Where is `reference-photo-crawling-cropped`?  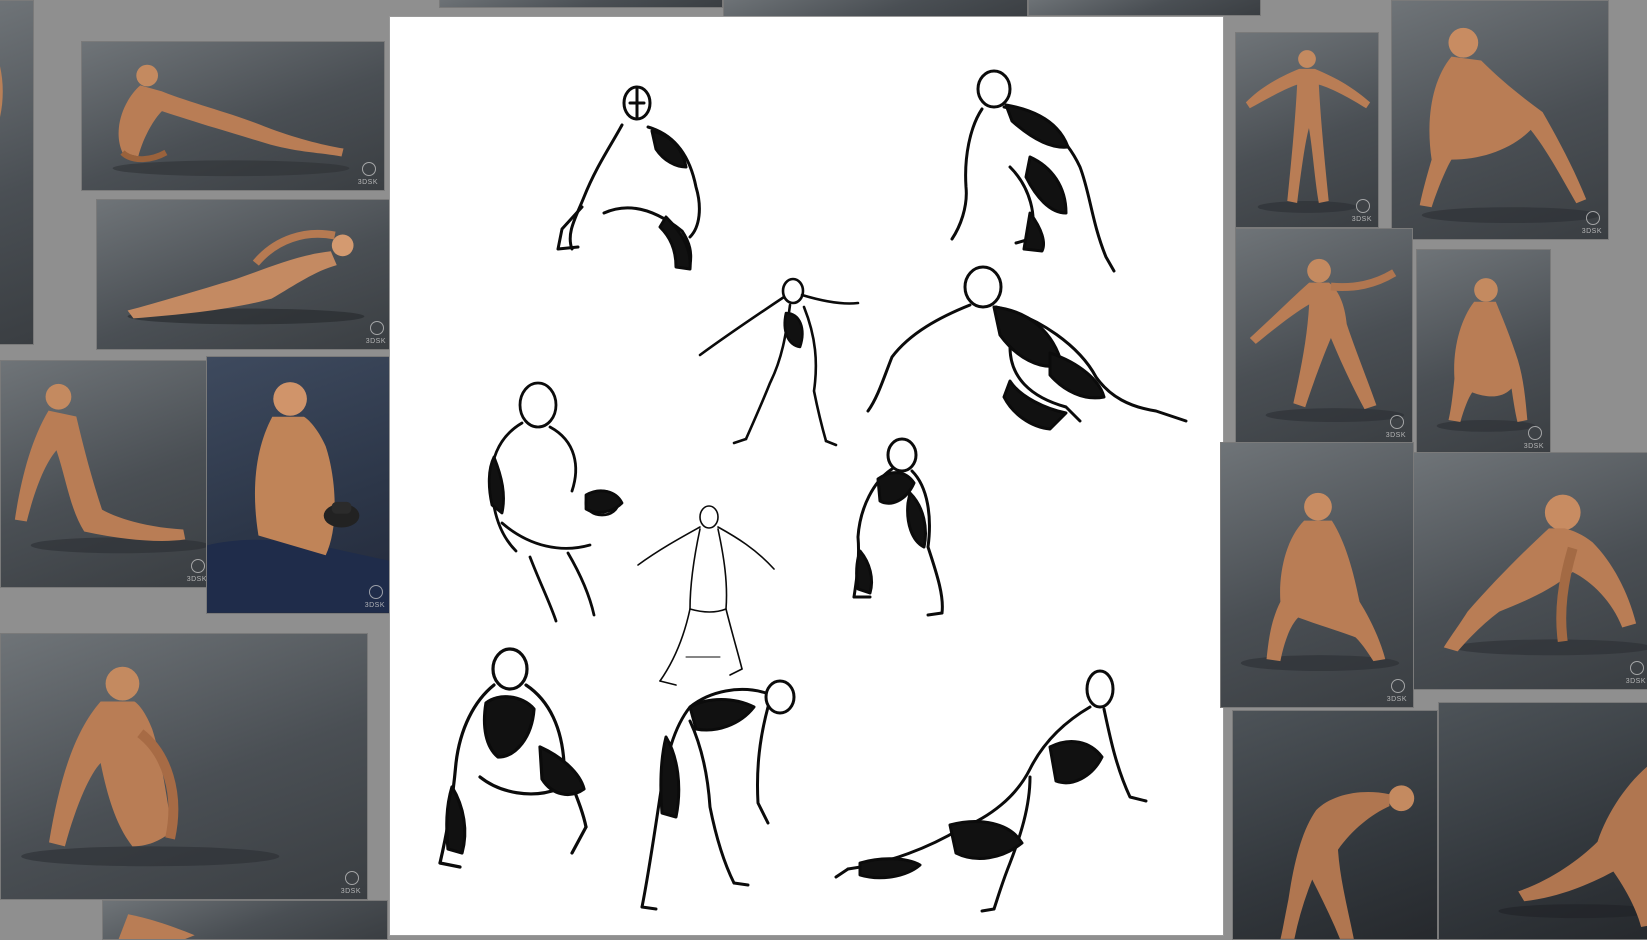
reference-photo-crawling-cropped is located at coordinates (1542, 821).